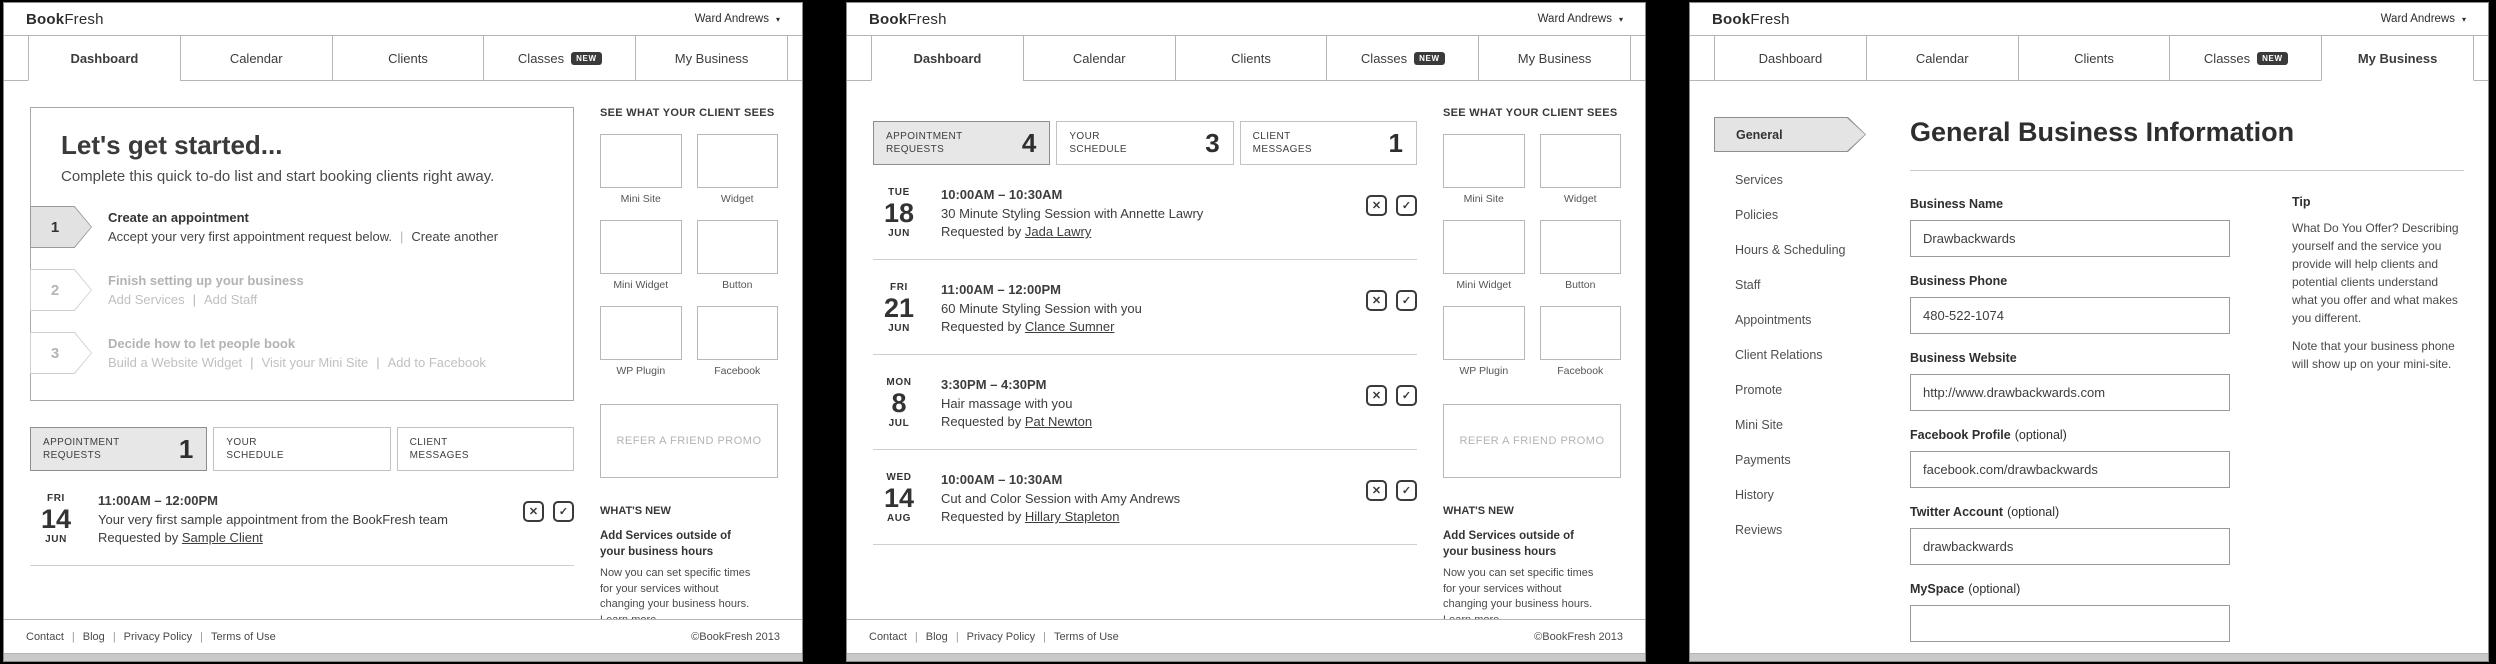 The image size is (2496, 664). Describe the element at coordinates (1798, 390) in the screenshot. I see `menu-item-promote: Promote` at that location.